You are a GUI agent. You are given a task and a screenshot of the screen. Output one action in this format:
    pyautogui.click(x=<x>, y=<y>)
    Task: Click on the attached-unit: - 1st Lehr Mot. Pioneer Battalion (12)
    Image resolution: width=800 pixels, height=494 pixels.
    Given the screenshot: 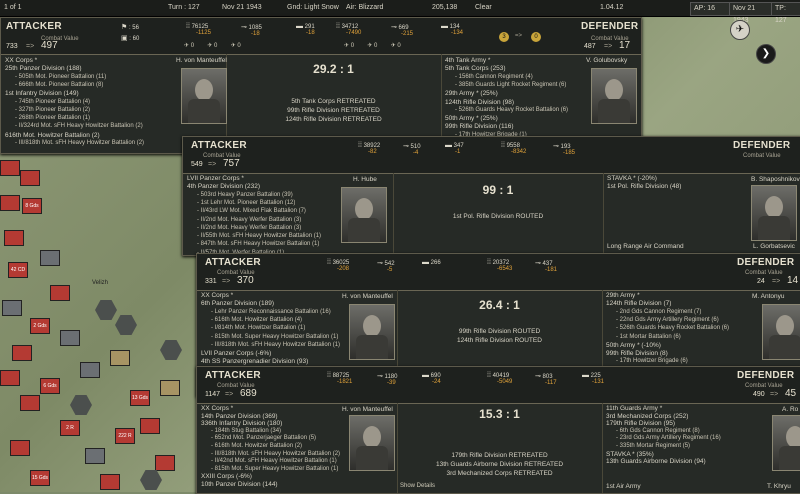 What is the action you would take?
    pyautogui.click(x=246, y=203)
    